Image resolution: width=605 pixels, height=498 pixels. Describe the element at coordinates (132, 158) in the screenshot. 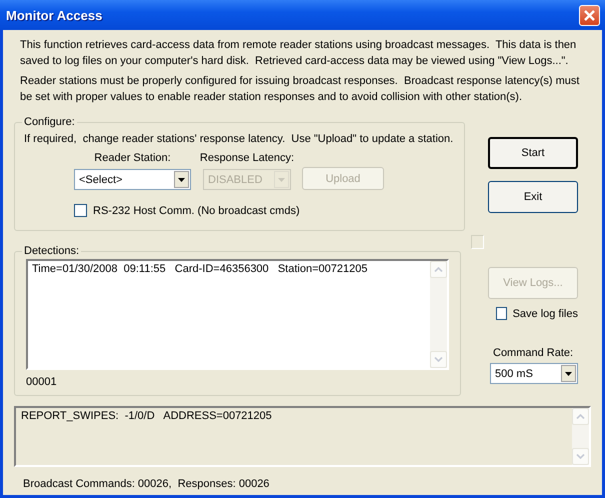

I see `field-label: Reader Station:` at that location.